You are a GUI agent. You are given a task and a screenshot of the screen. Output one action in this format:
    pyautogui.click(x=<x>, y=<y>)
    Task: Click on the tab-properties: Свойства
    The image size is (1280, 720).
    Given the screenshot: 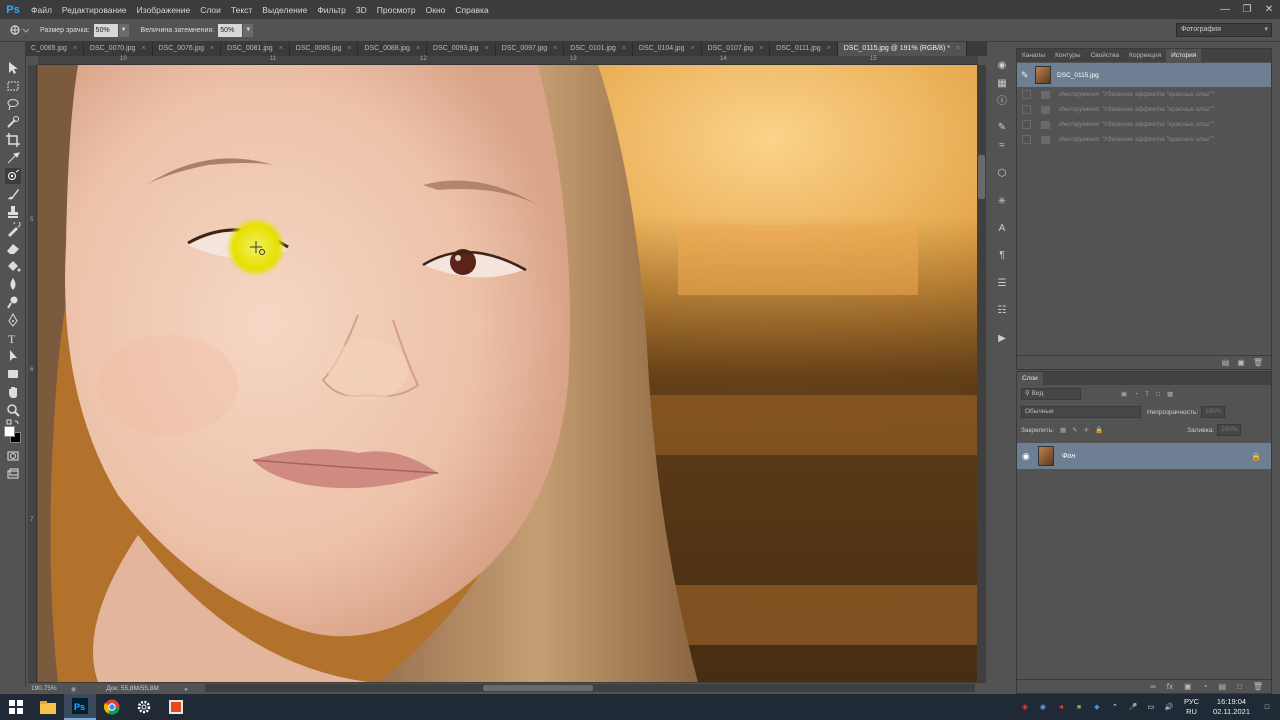 What is the action you would take?
    pyautogui.click(x=1105, y=55)
    